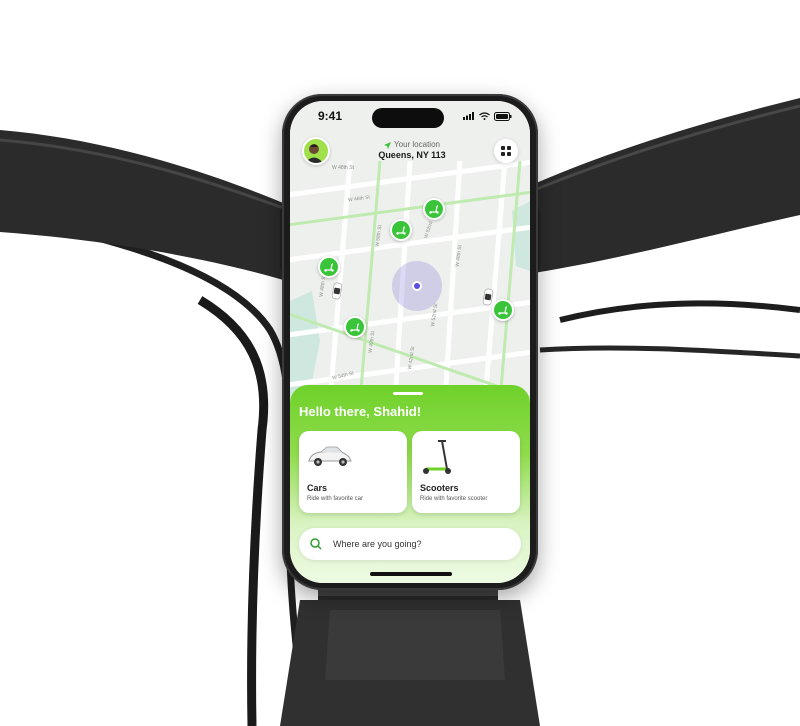  I want to click on location-label: Your location, so click(417, 145).